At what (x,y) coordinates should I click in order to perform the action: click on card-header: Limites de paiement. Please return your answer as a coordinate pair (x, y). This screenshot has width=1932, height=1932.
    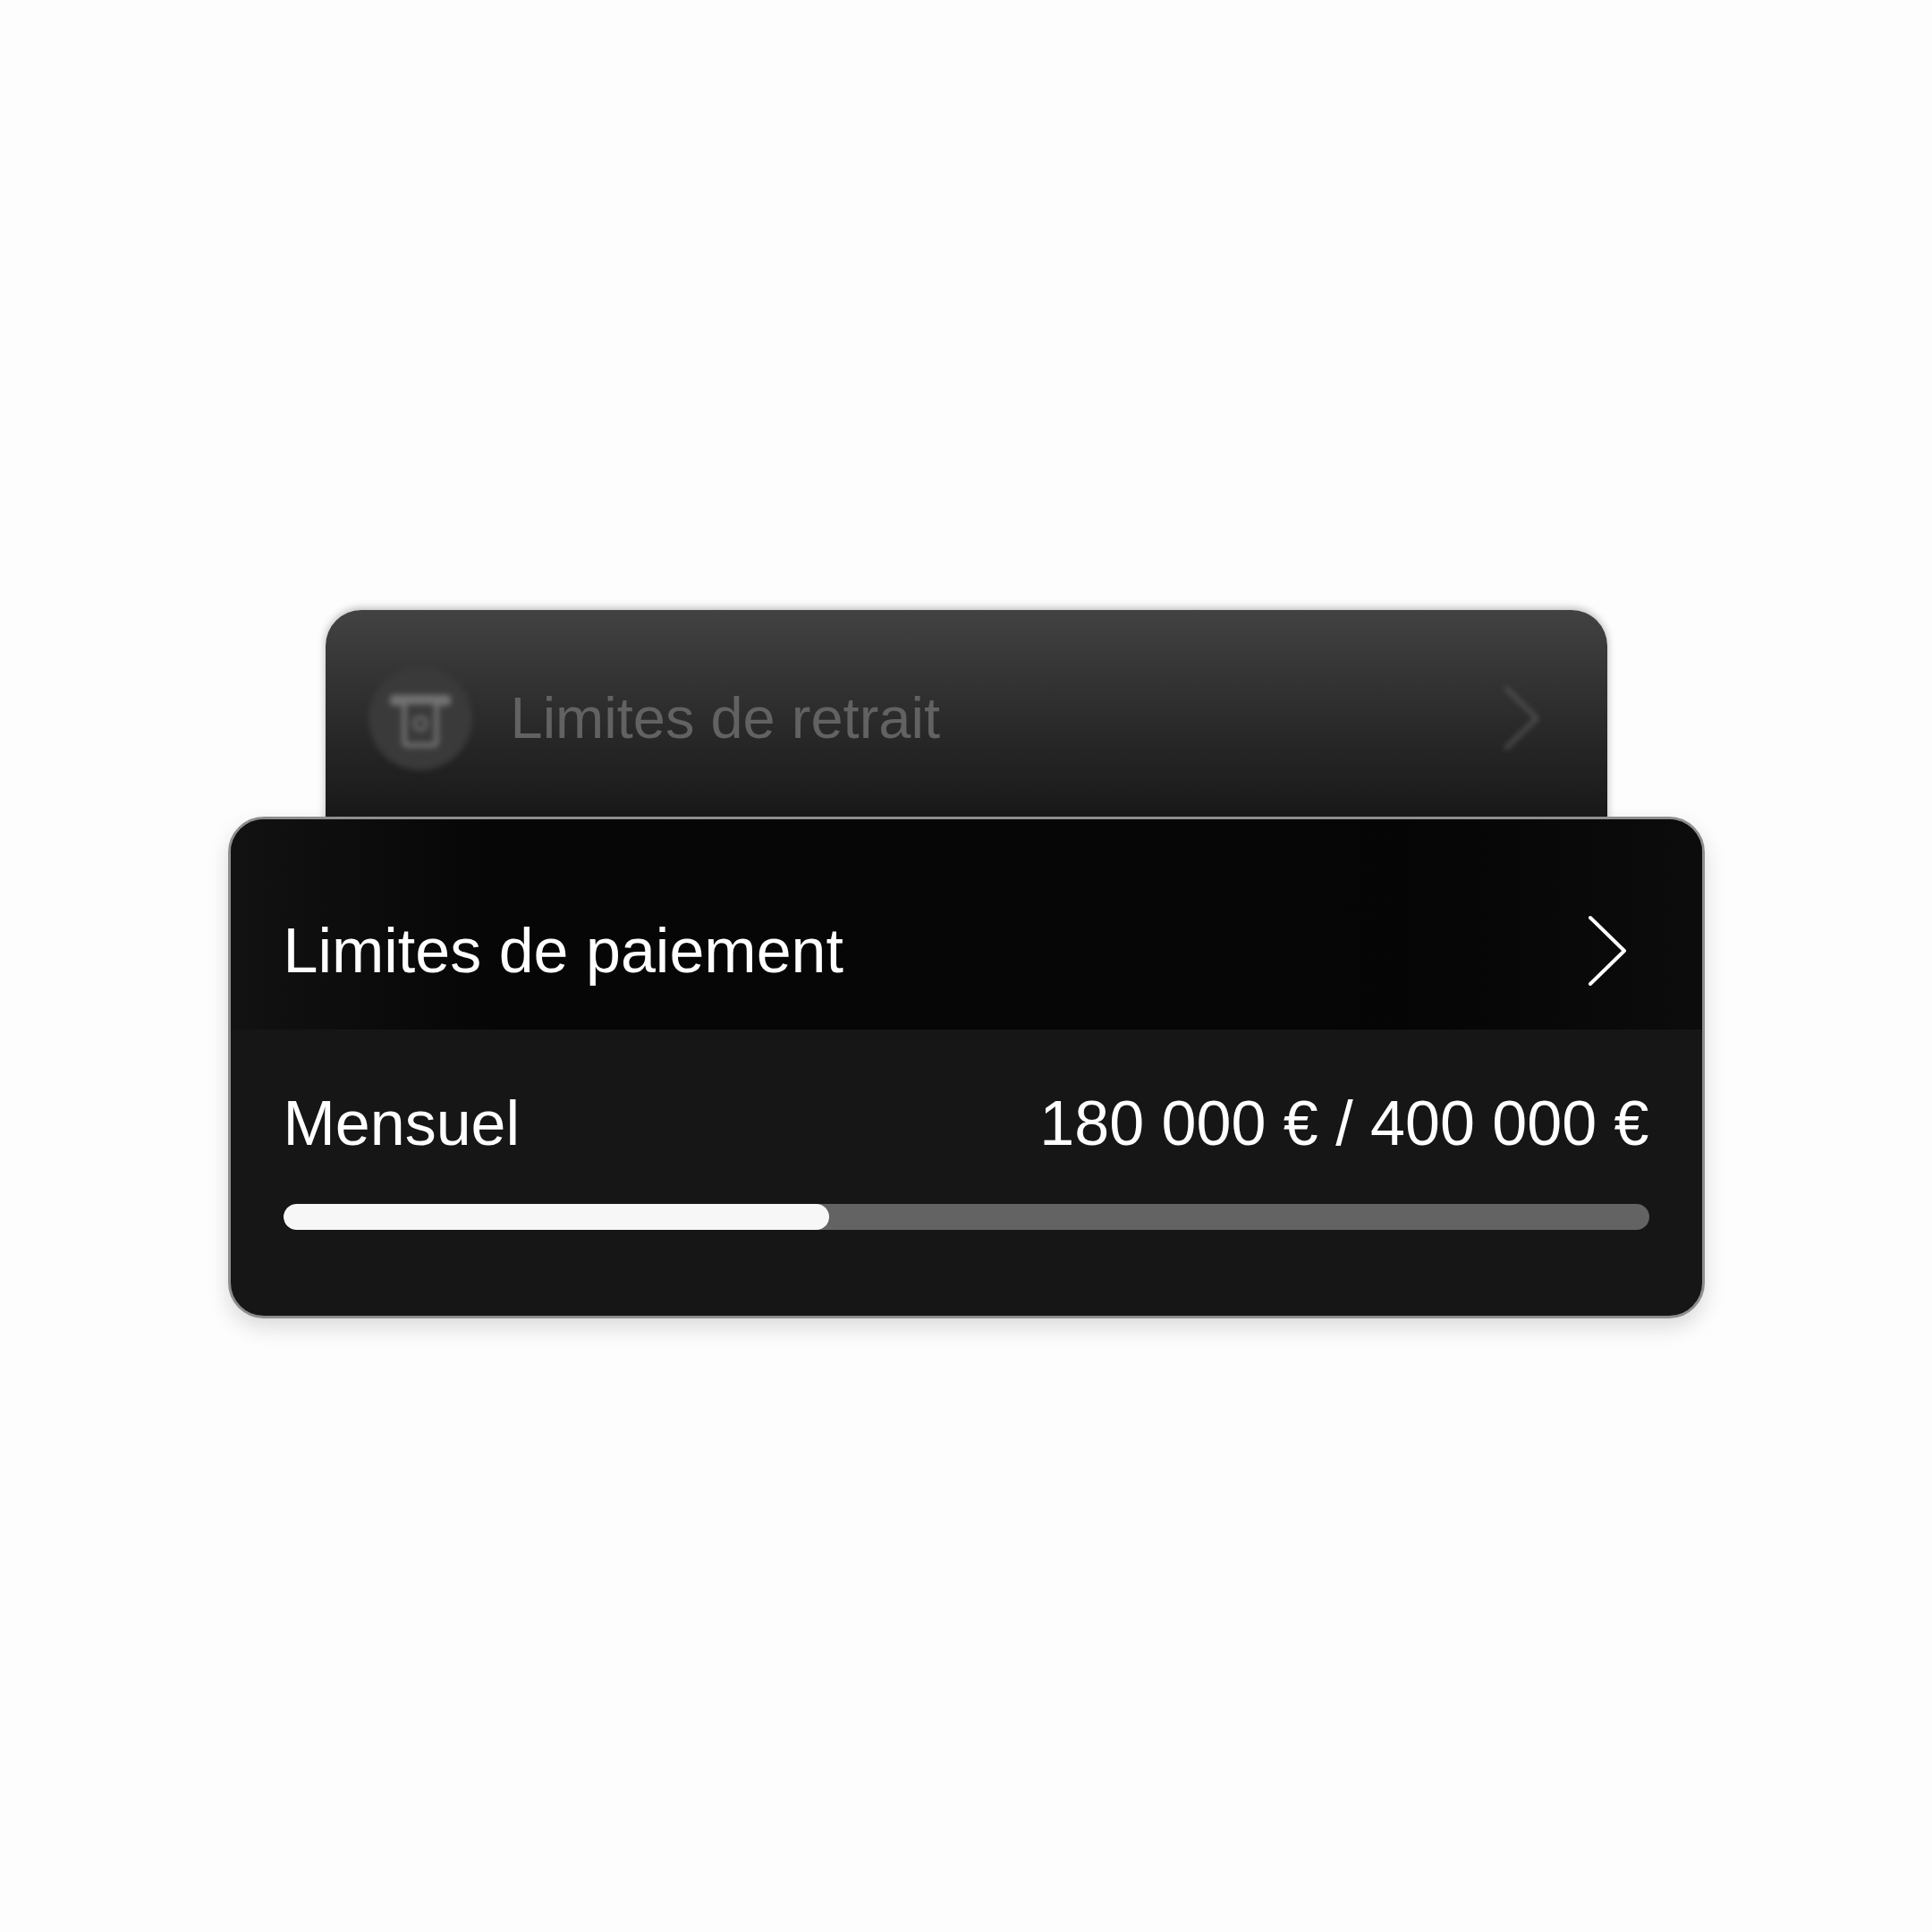
    Looking at the image, I should click on (966, 924).